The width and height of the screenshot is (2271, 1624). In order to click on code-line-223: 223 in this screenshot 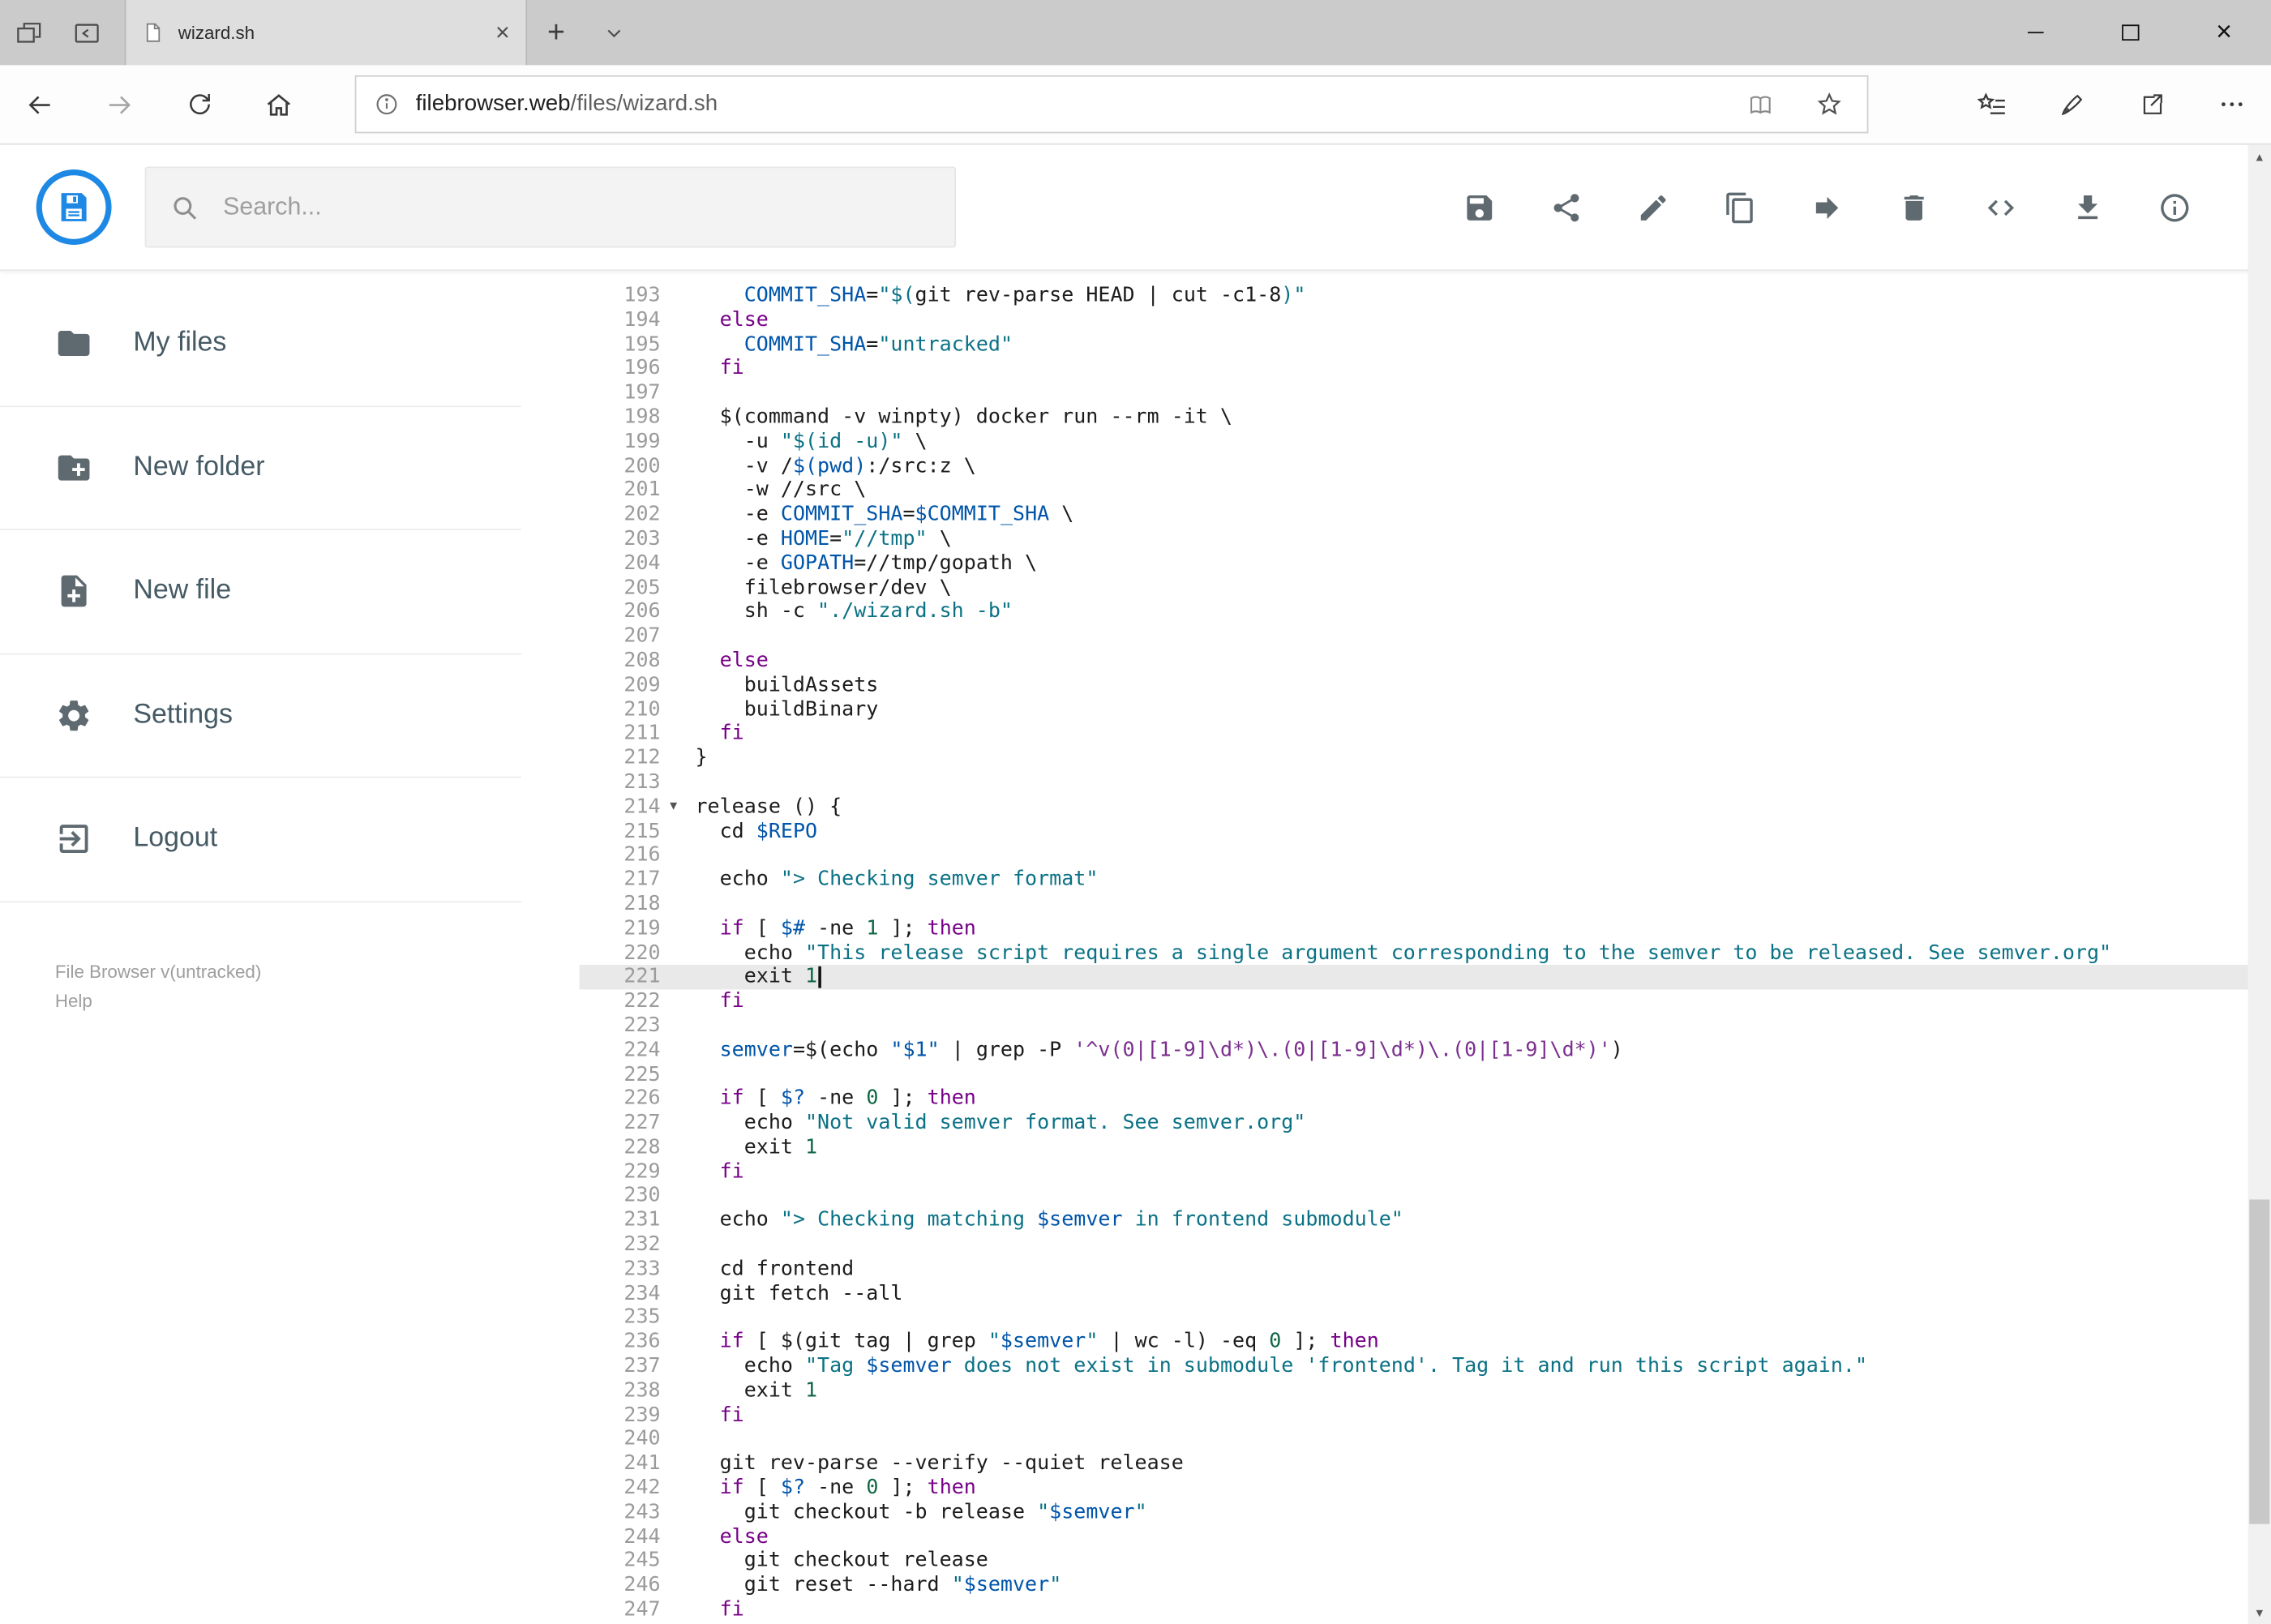, I will do `click(1414, 1026)`.